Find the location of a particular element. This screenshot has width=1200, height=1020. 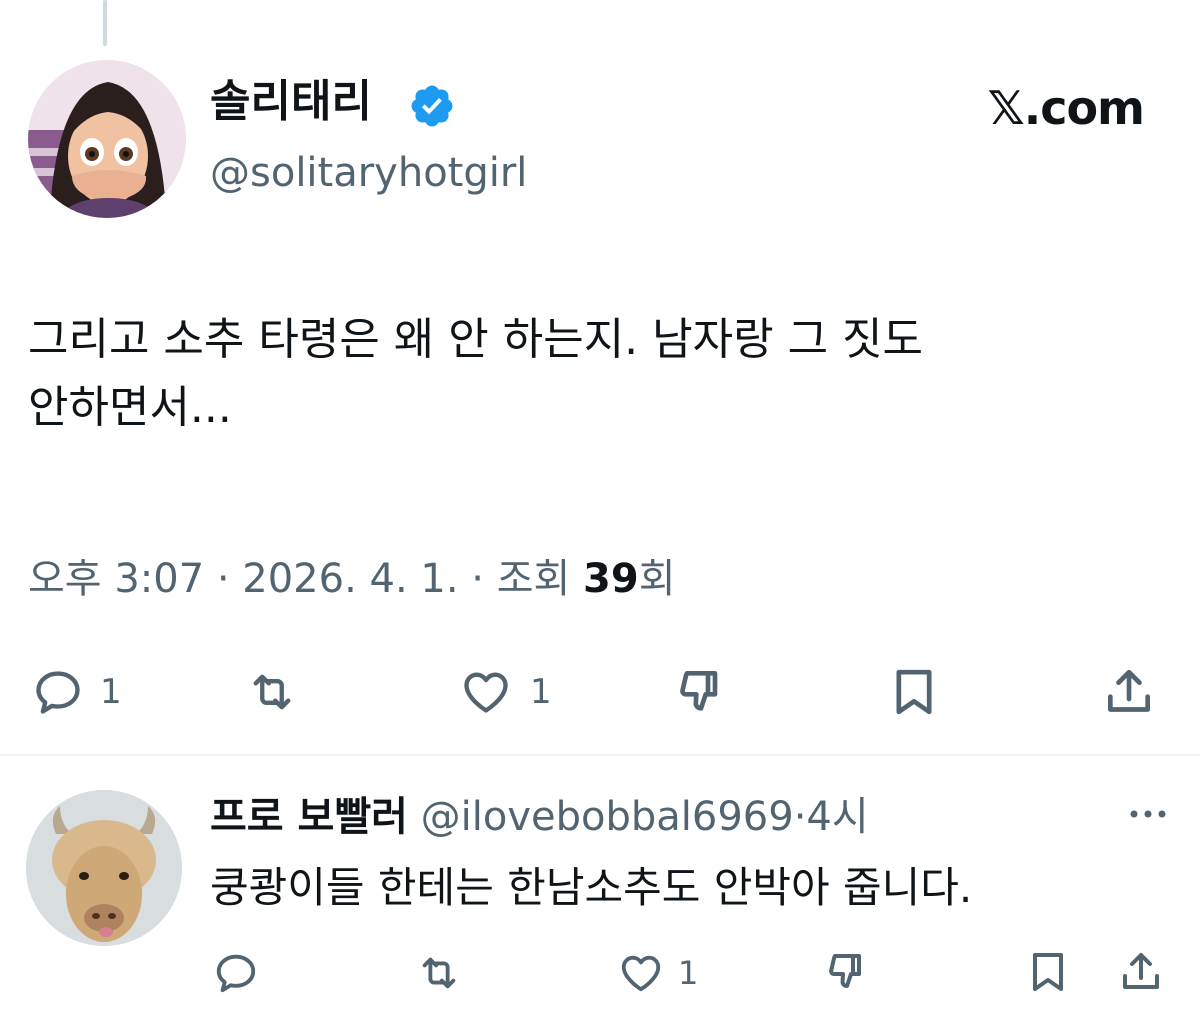

reply-author-avatar is located at coordinates (104, 868).